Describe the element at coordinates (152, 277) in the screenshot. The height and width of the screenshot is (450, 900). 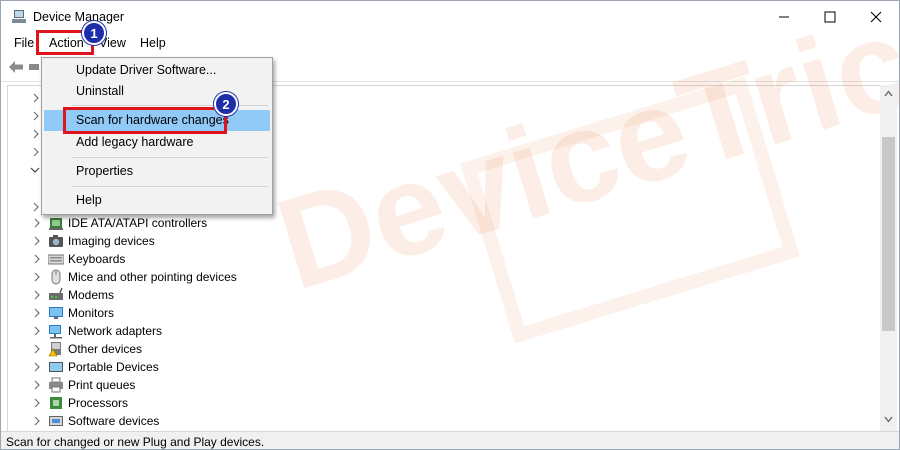
I see `tree-item-label: Mice and other pointing devices` at that location.